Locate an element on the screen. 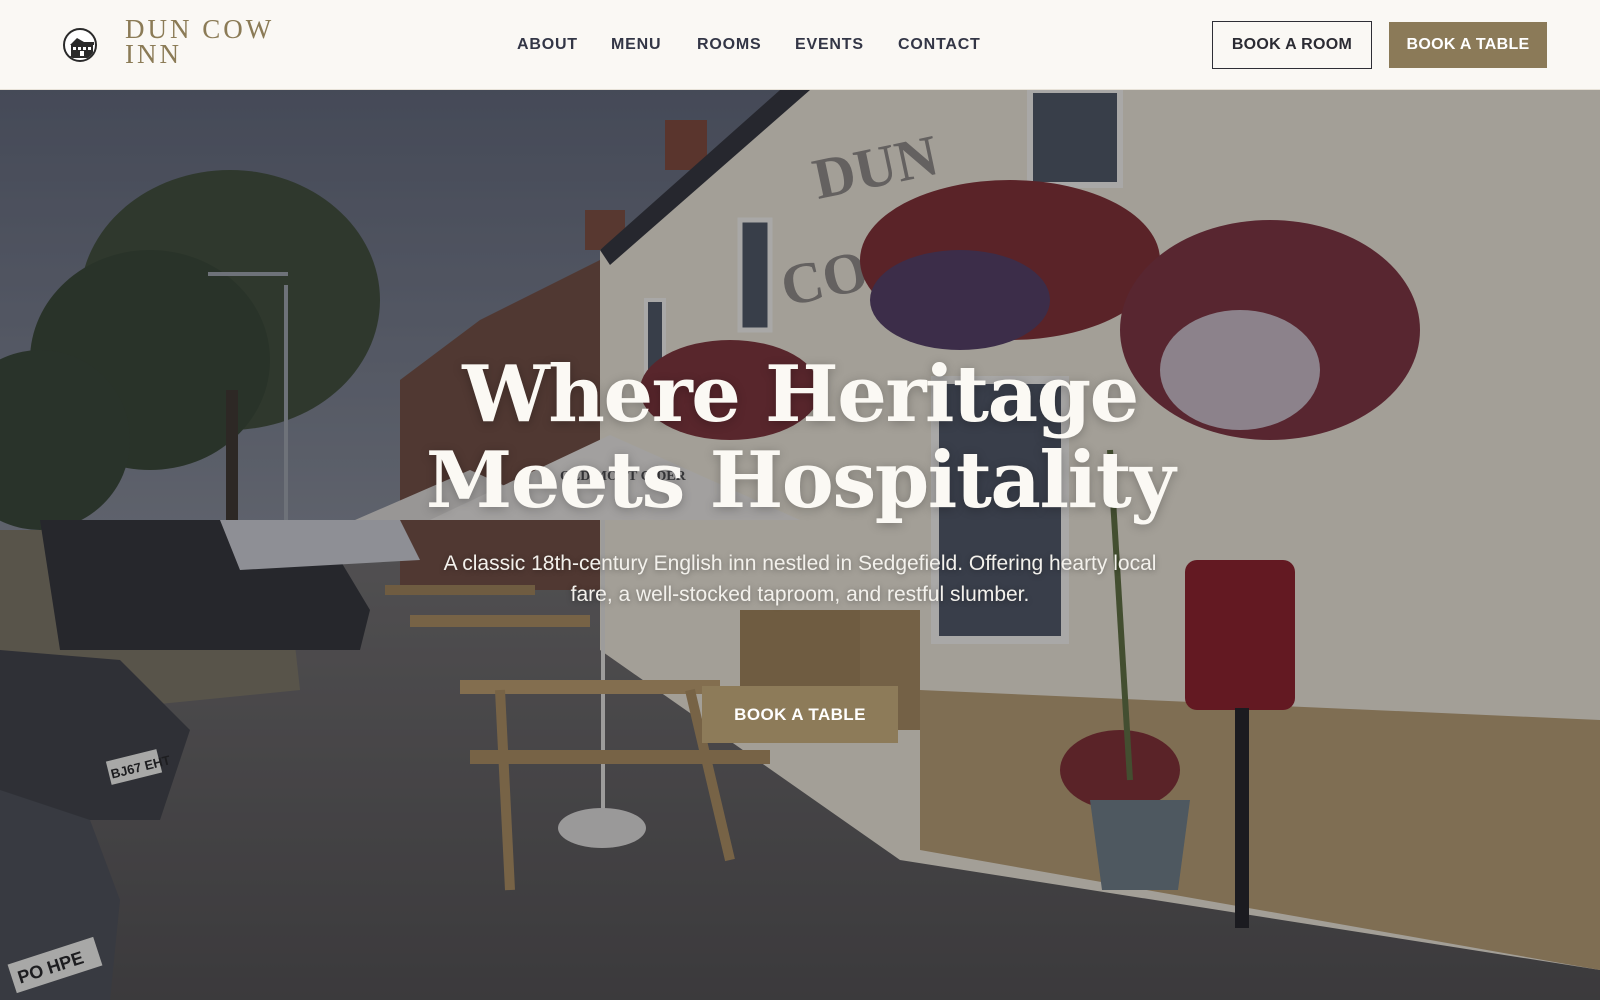 The image size is (1600, 1000). nav-item-events: EVENTS is located at coordinates (829, 45).